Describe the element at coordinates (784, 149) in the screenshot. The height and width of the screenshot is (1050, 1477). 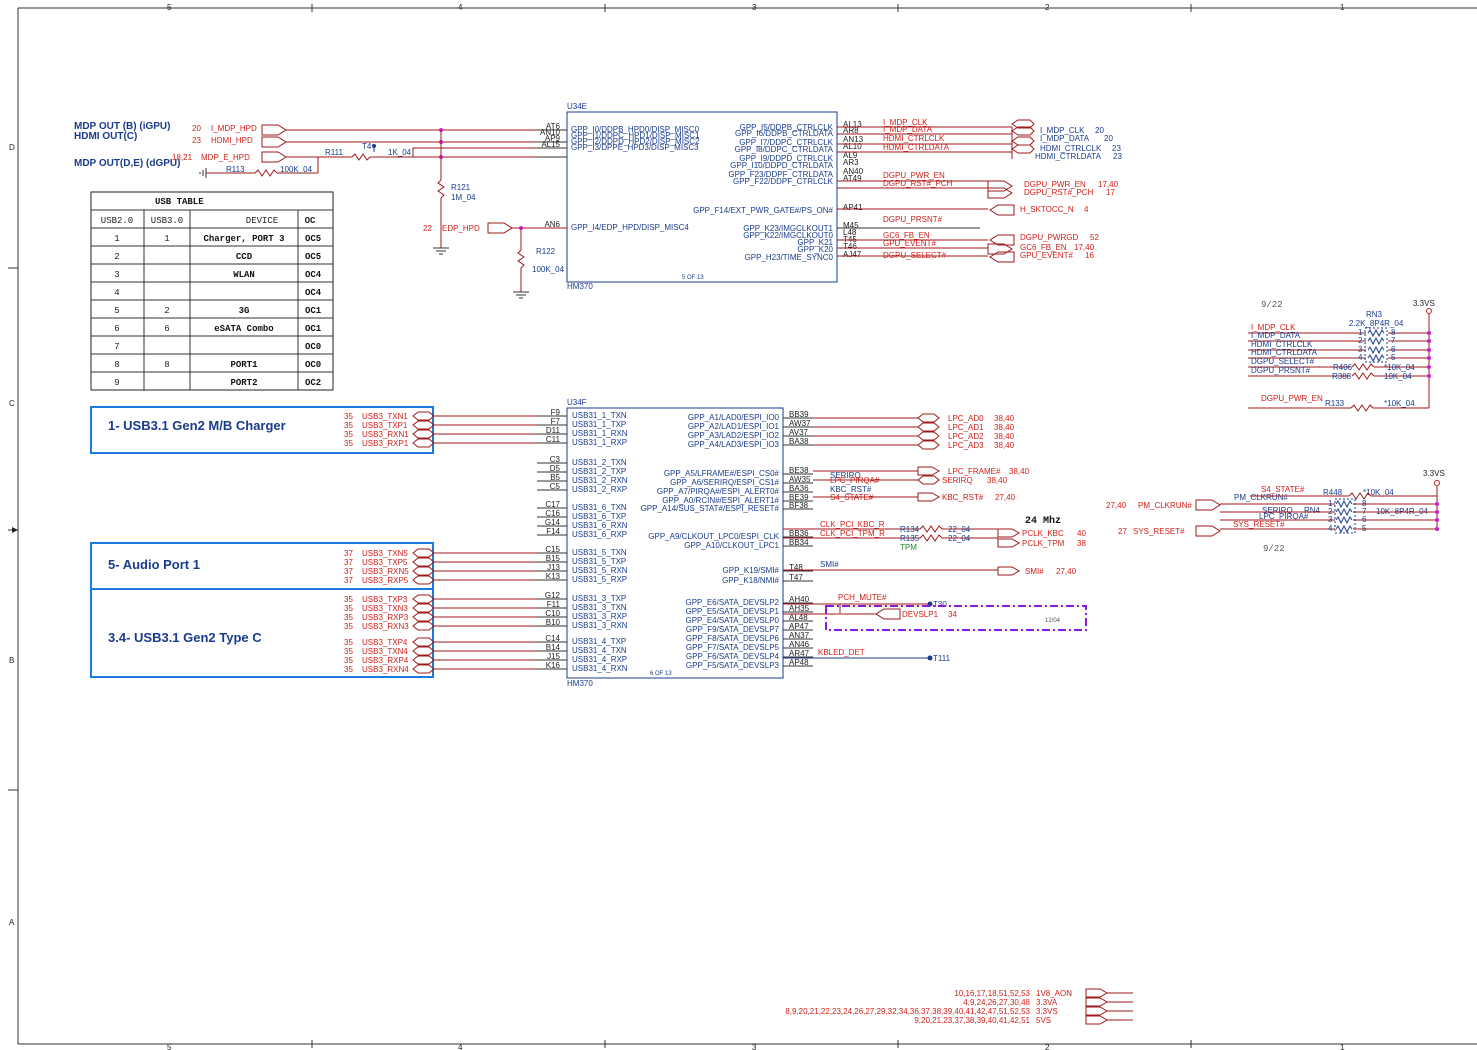
I see `u34e-pin-name: GPP_I8/DDPC_CTRLDATA` at that location.